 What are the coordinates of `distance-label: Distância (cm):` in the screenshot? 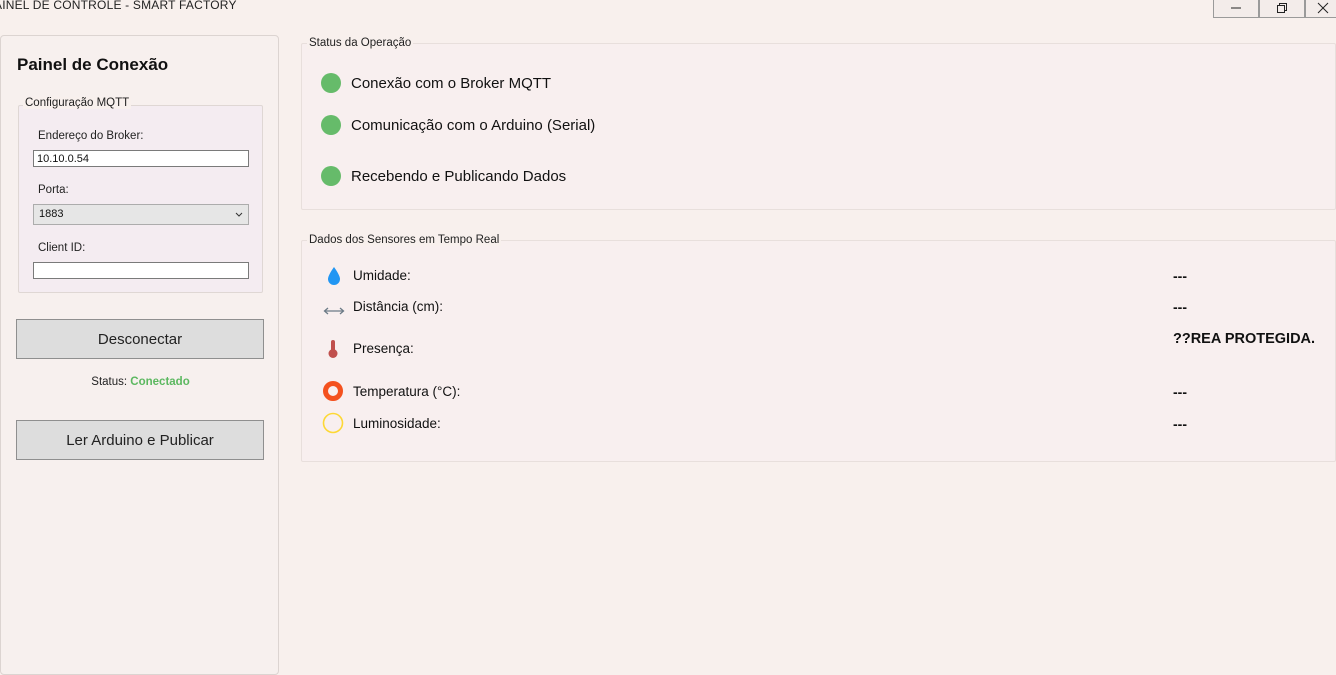 It's located at (398, 306).